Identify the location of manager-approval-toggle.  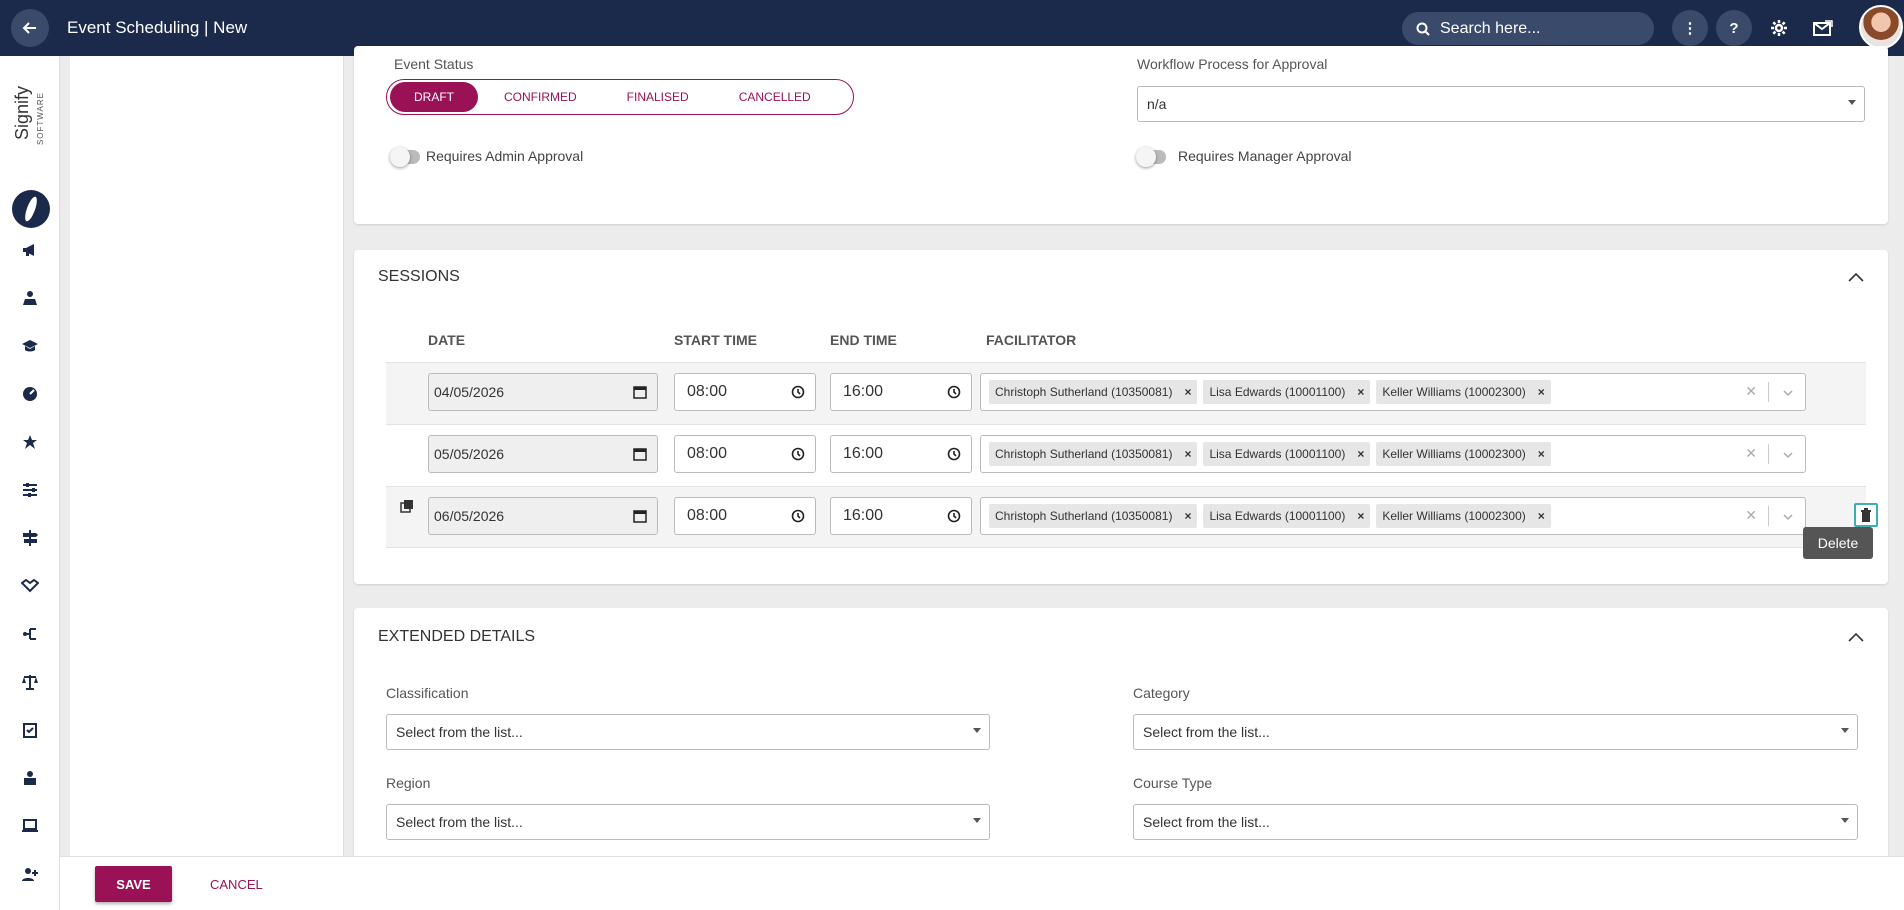
(1151, 157).